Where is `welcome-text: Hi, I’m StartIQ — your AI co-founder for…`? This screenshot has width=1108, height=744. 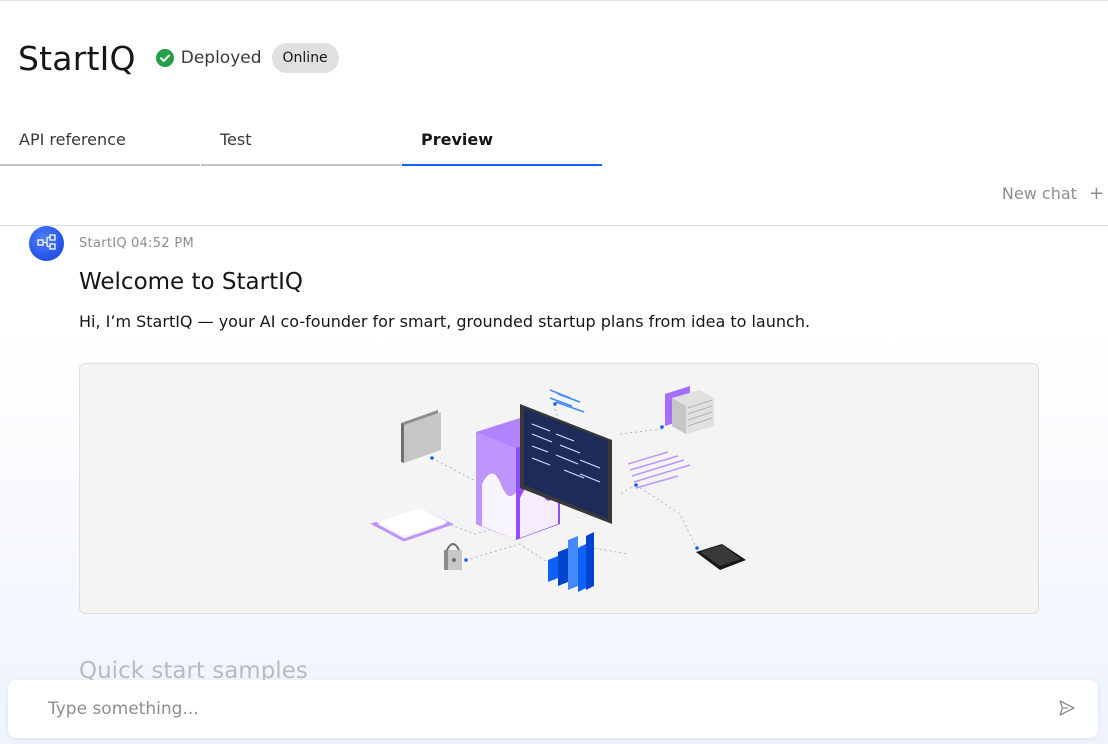
welcome-text: Hi, I’m StartIQ — your AI co-founder for… is located at coordinates (445, 321).